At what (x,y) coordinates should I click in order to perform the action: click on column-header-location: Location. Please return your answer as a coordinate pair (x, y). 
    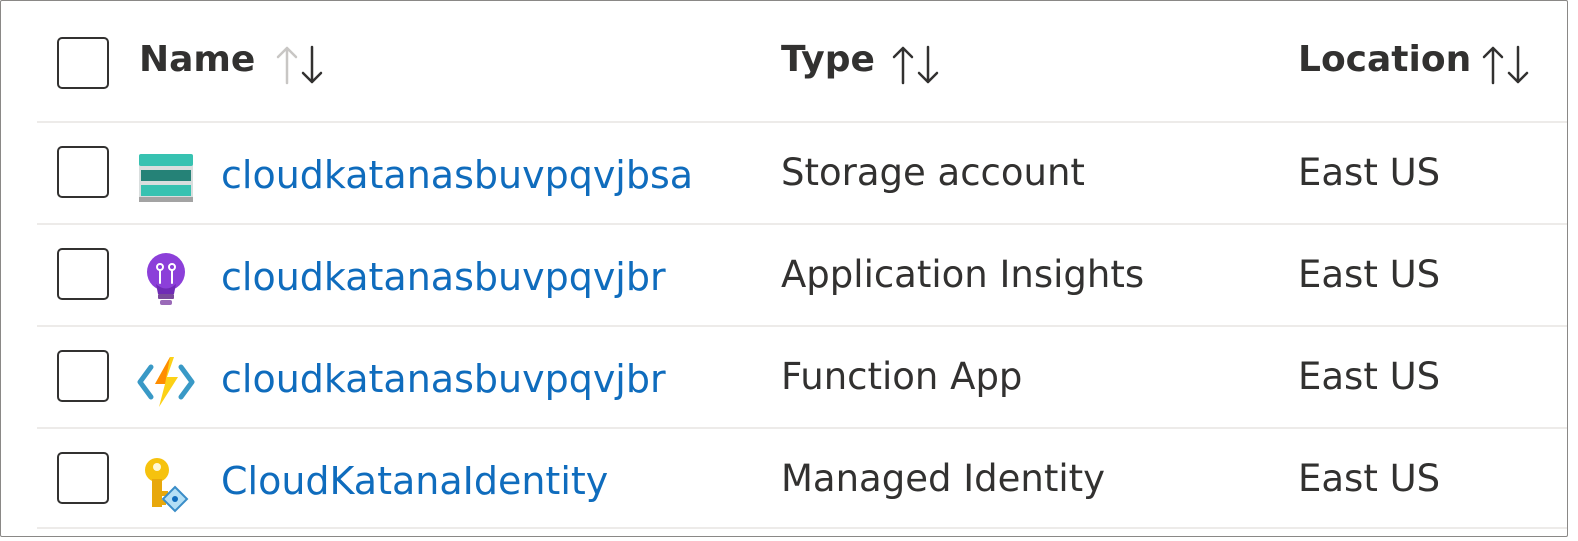
    Looking at the image, I should click on (1413, 62).